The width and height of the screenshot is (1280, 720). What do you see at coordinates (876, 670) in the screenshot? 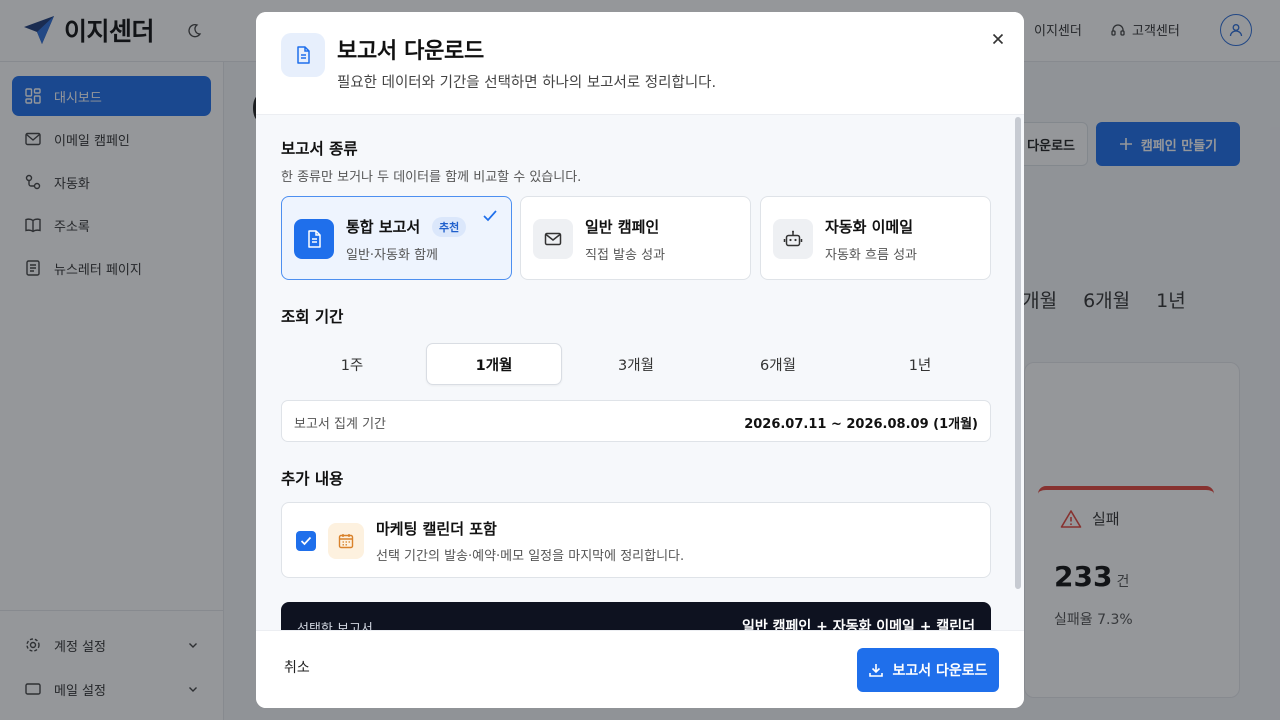
I see `download-icon` at bounding box center [876, 670].